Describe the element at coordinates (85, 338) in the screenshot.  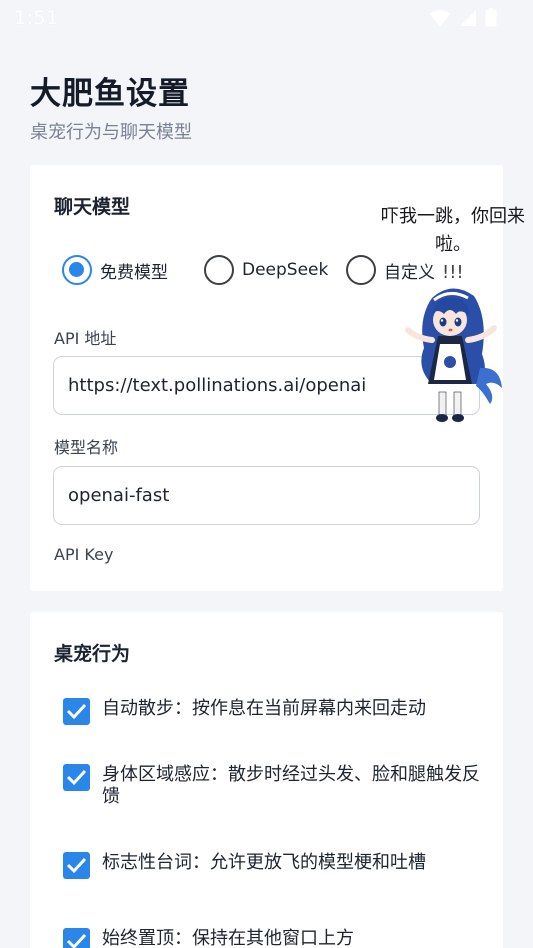
I see `api-url-label: API 地址` at that location.